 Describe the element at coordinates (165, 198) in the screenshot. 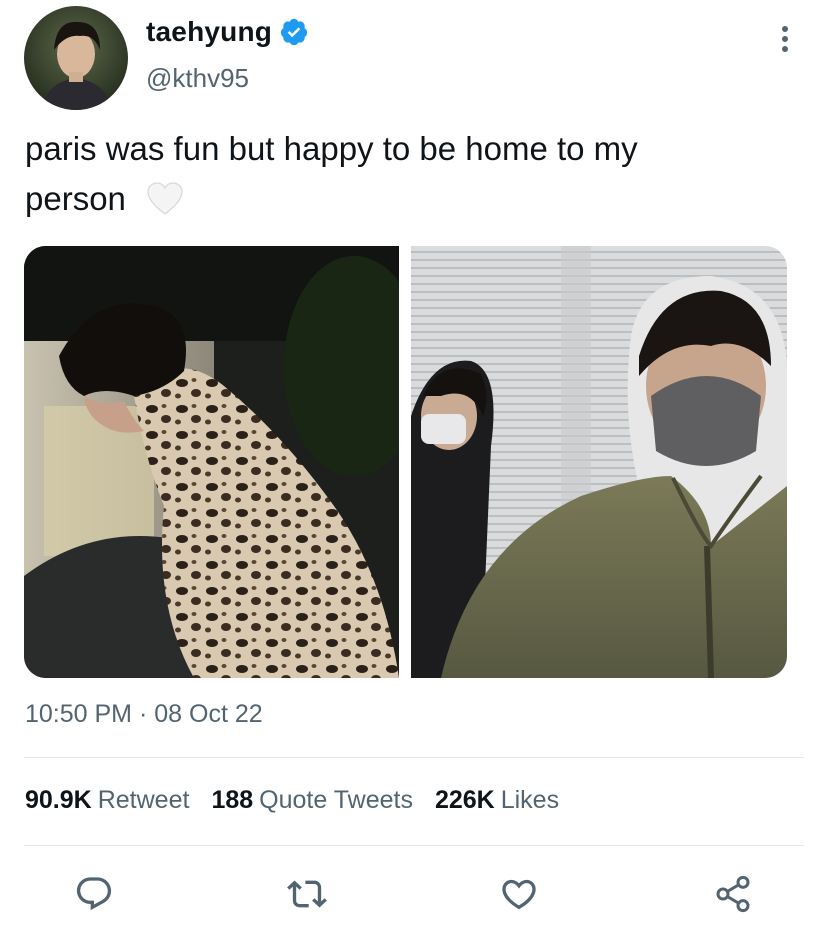

I see `white-heart-emoji-icon` at that location.